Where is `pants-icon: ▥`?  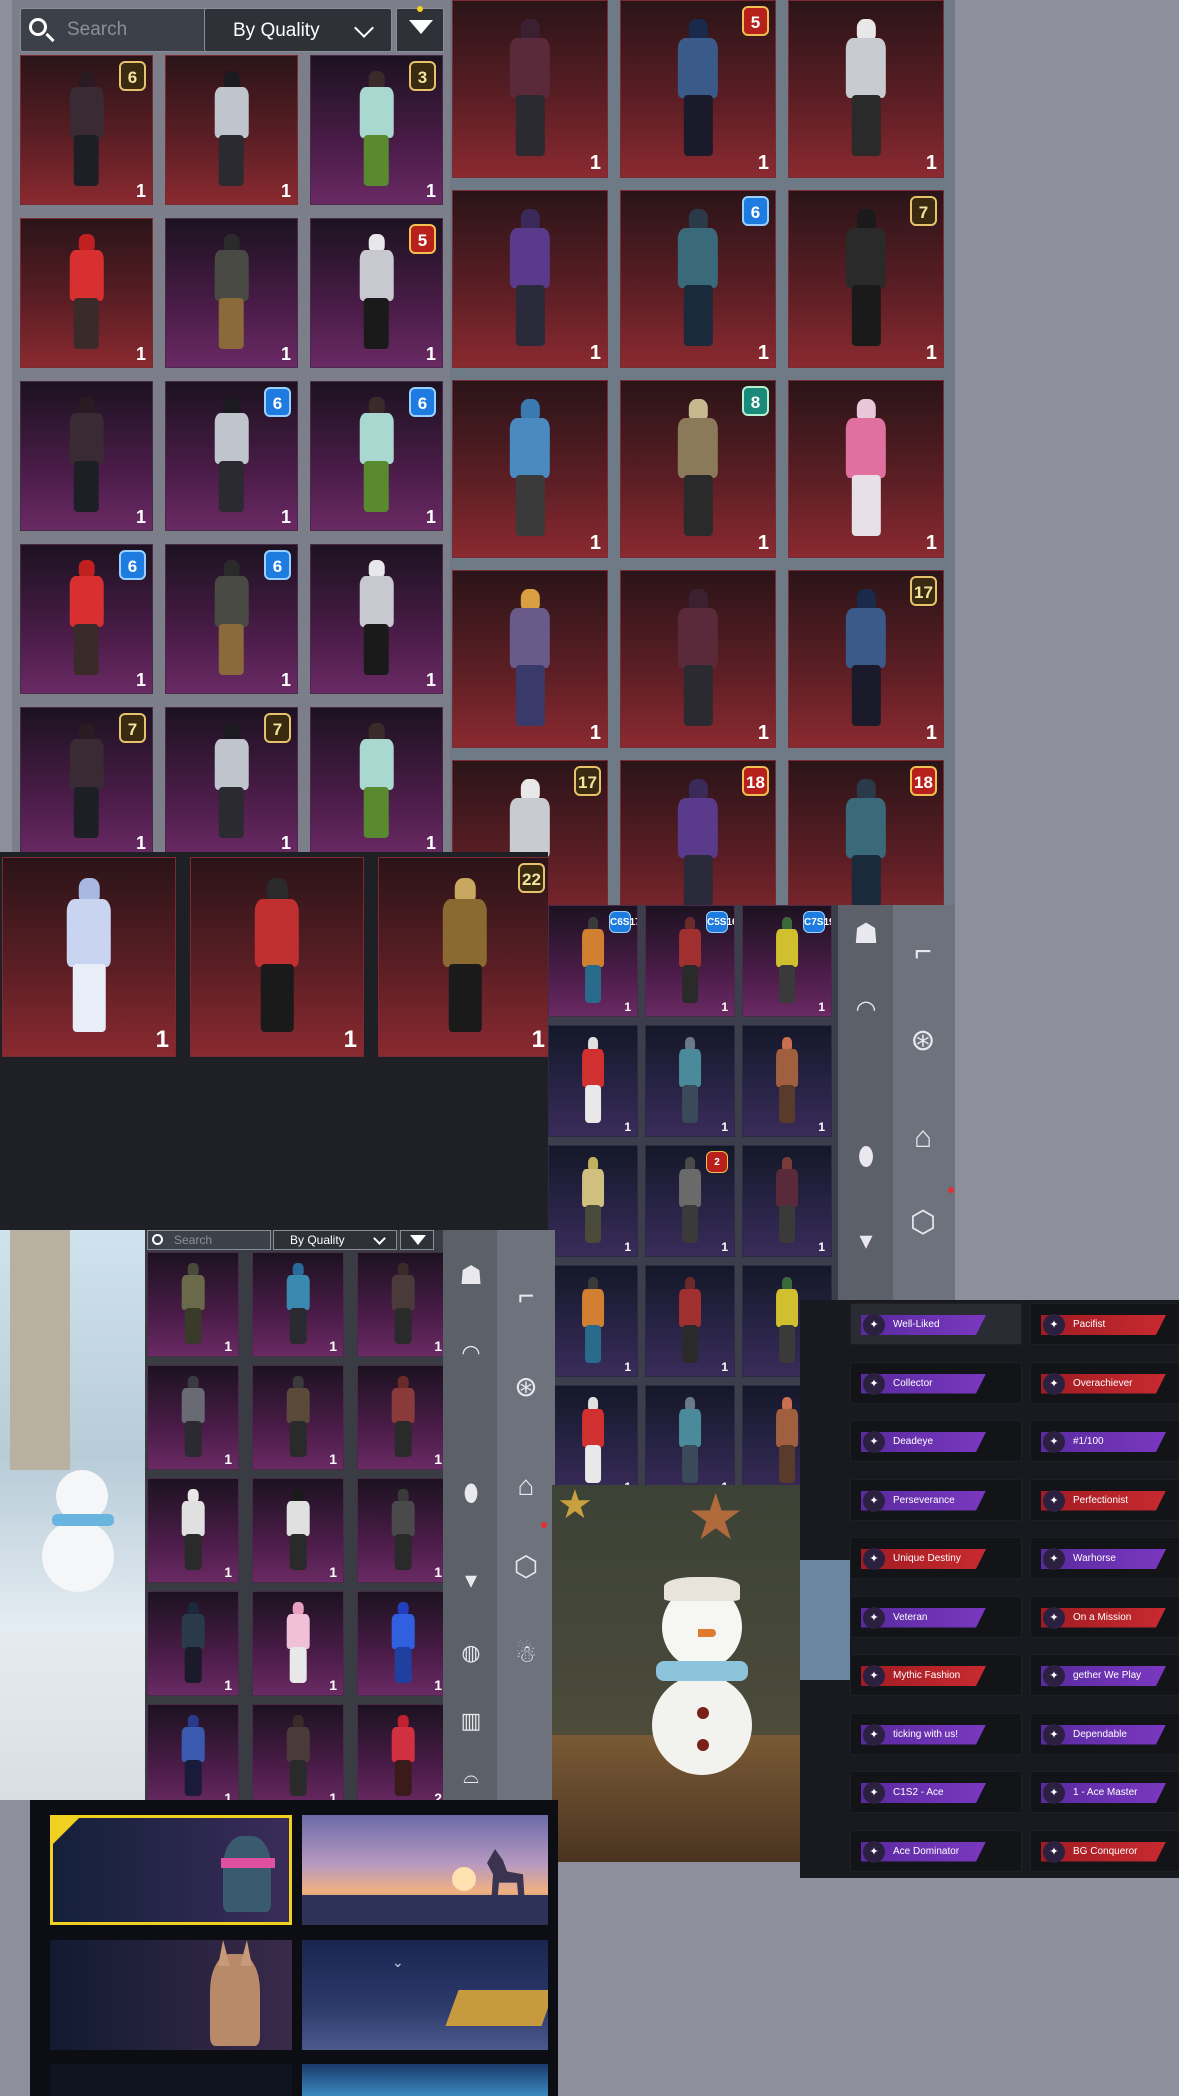
pants-icon: ▥ is located at coordinates (471, 1725).